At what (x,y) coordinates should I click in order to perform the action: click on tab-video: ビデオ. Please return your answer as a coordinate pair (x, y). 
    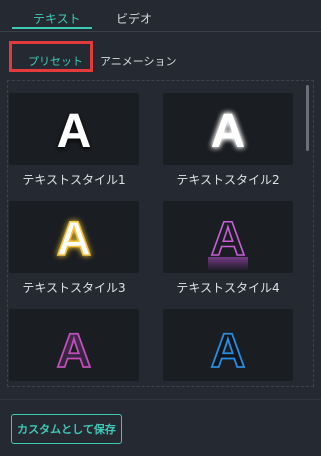
    Looking at the image, I should click on (134, 18).